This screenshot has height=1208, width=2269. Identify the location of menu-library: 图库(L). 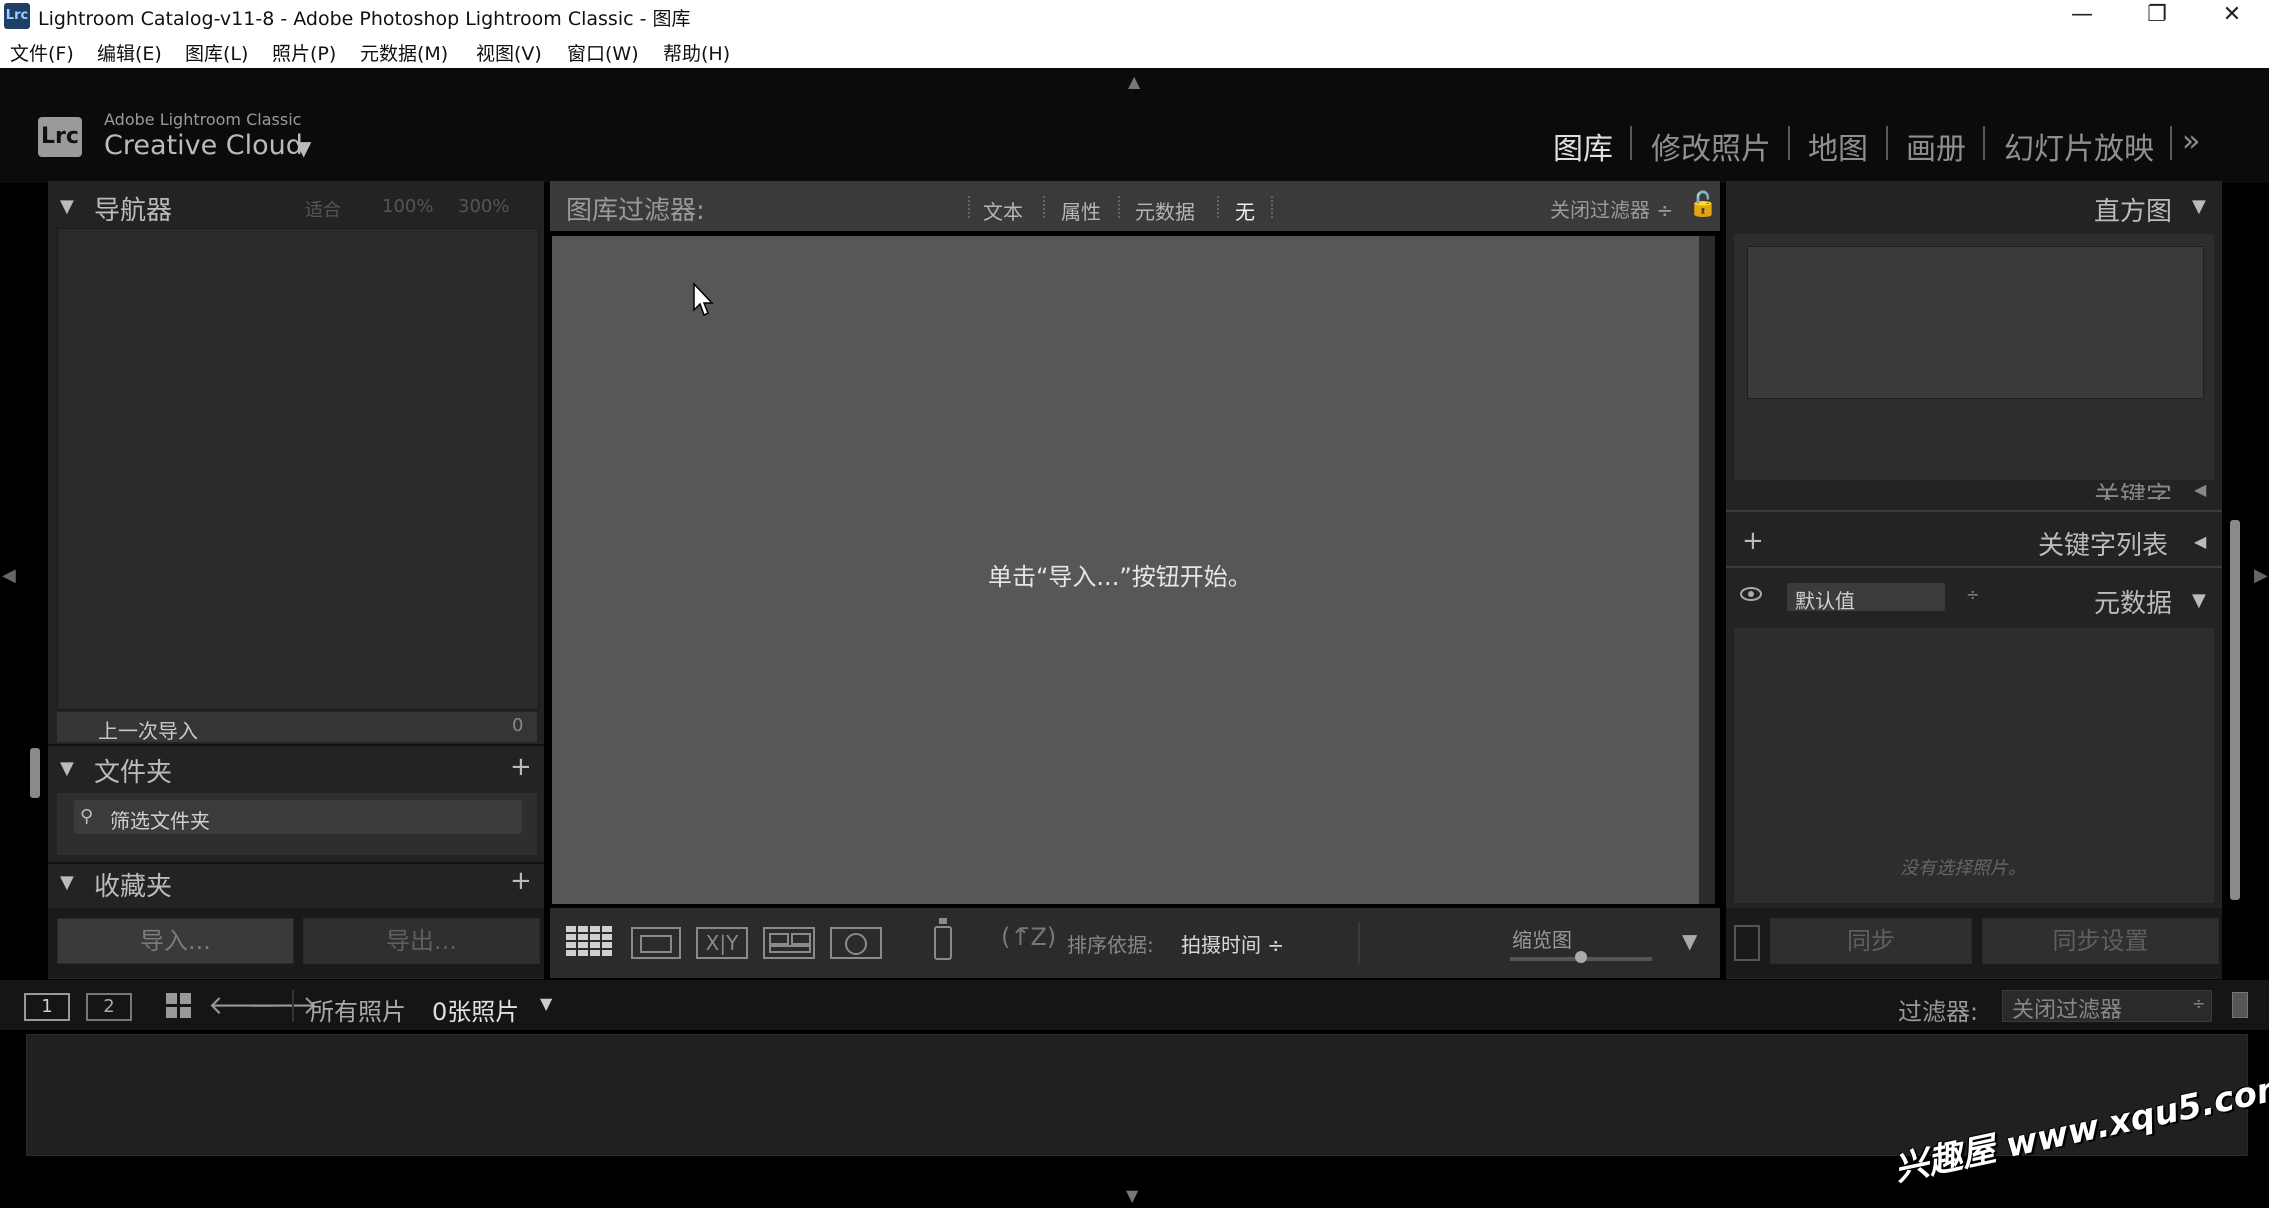
(216, 52).